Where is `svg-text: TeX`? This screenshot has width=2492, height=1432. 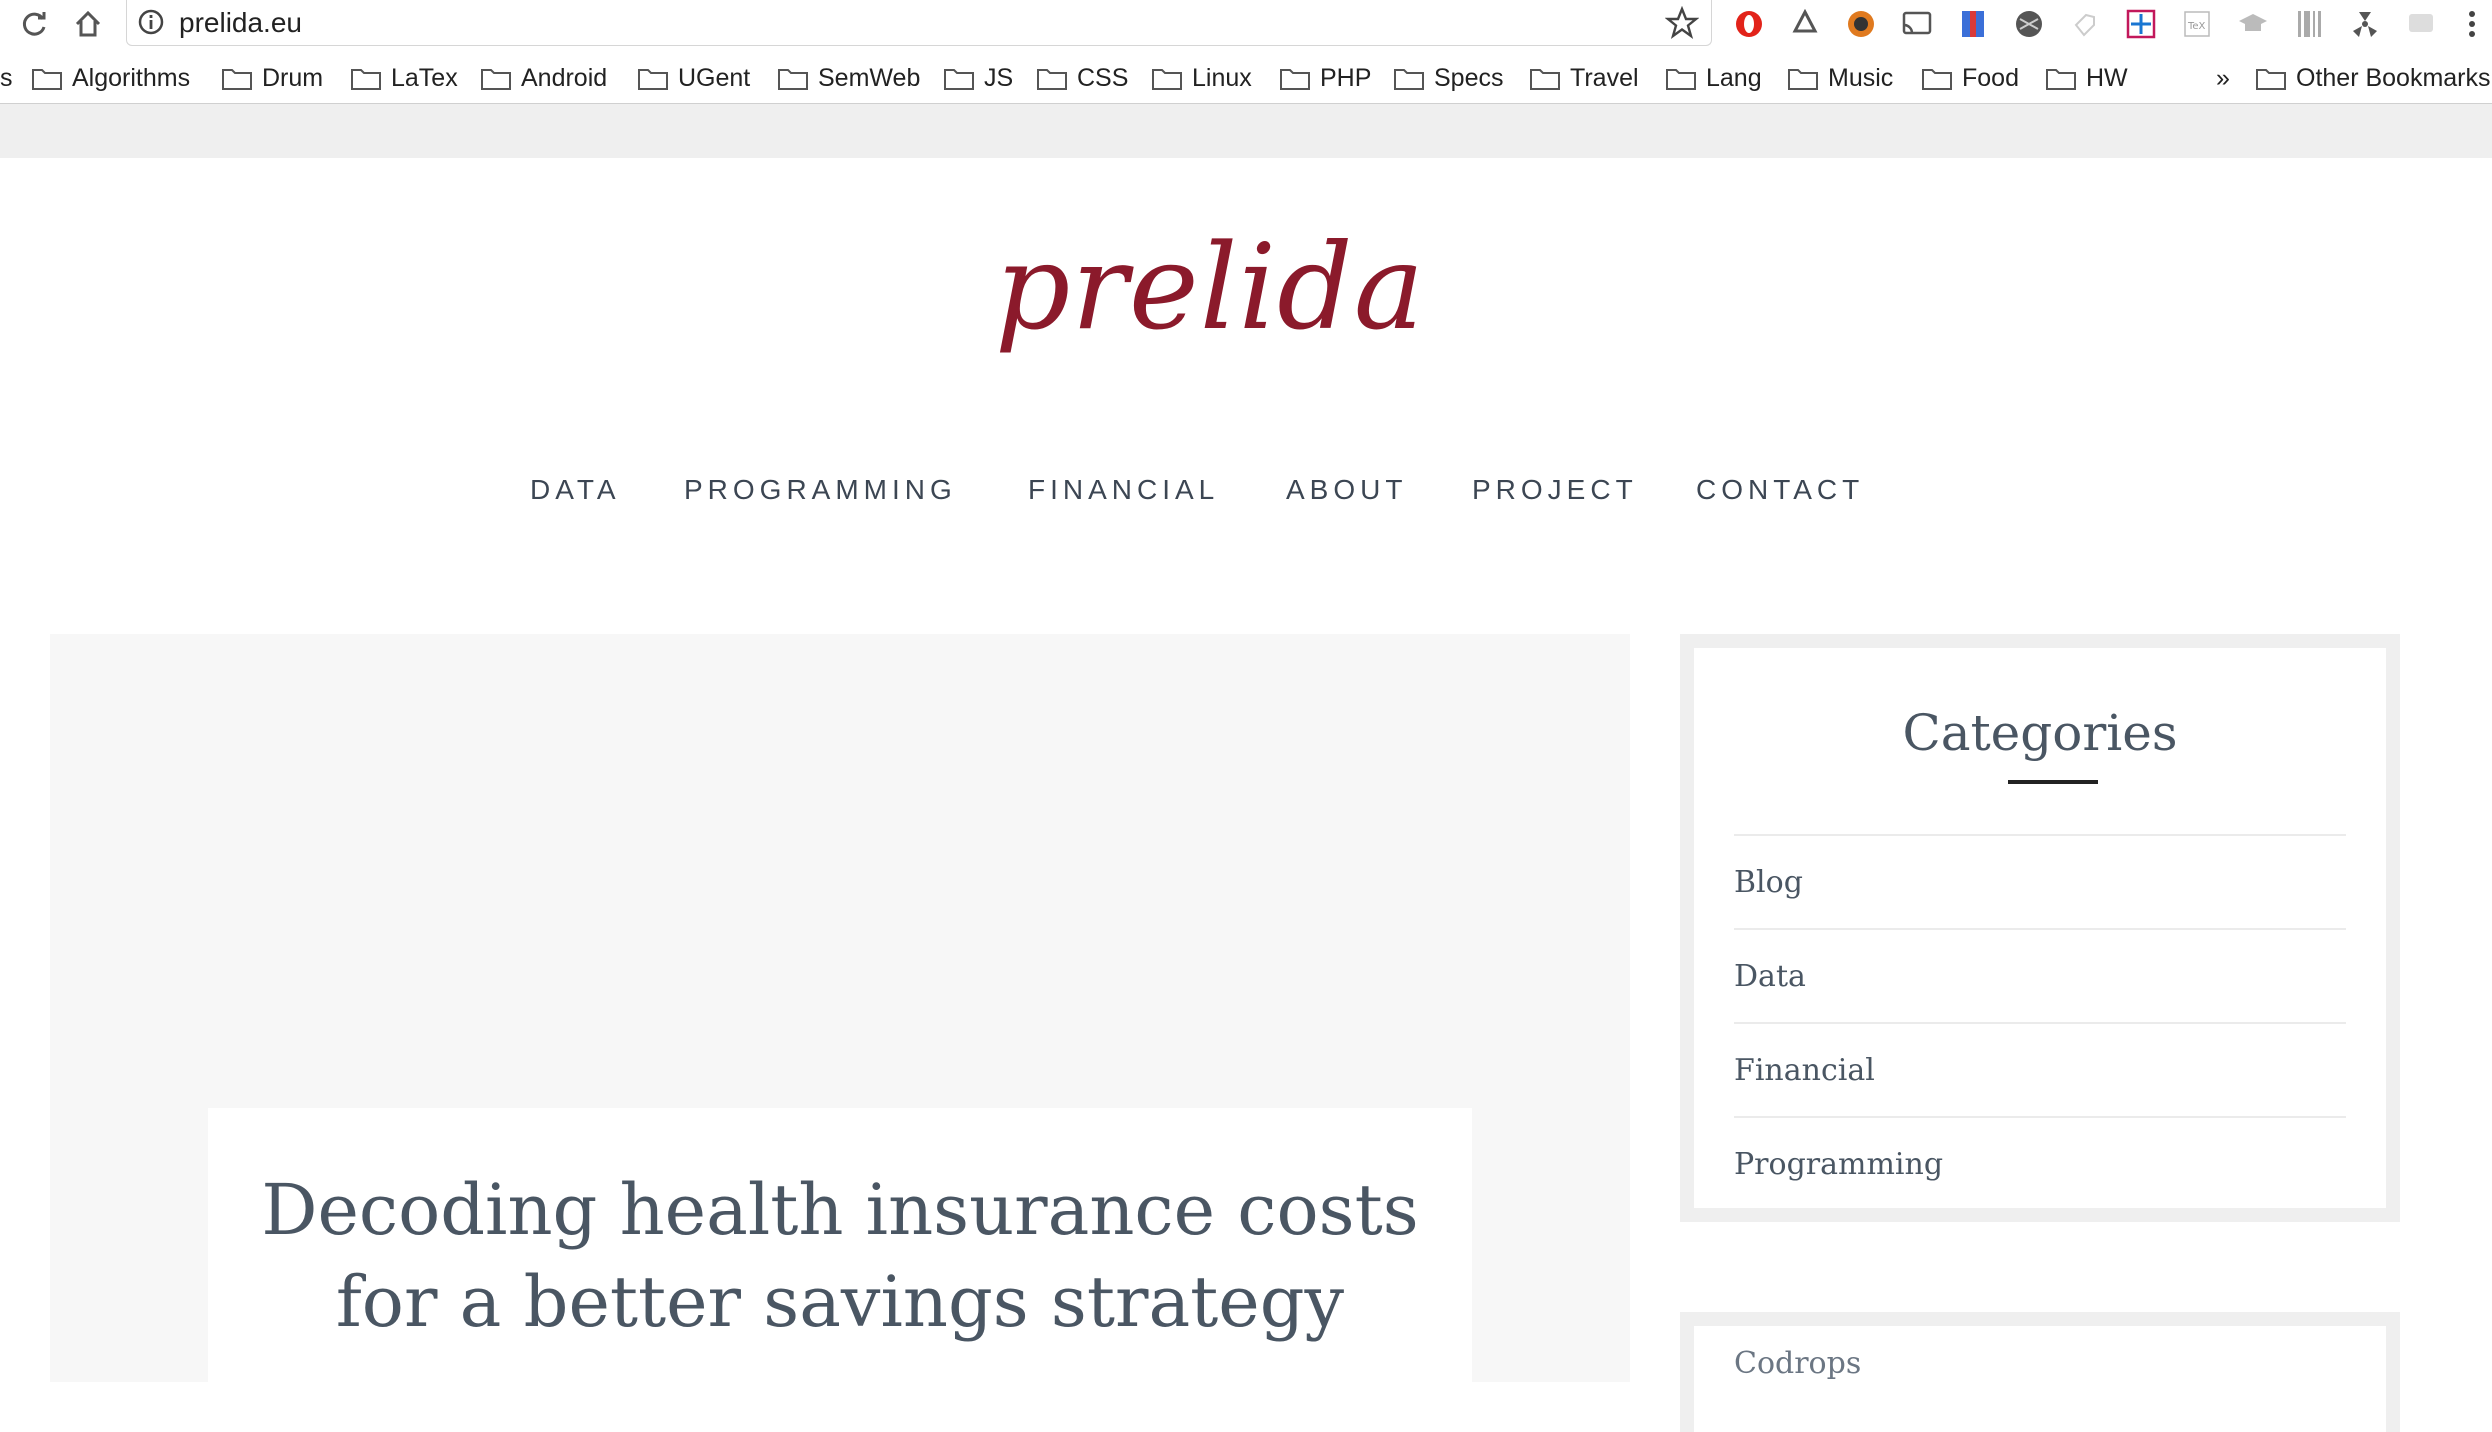
svg-text: TeX is located at coordinates (2196, 26).